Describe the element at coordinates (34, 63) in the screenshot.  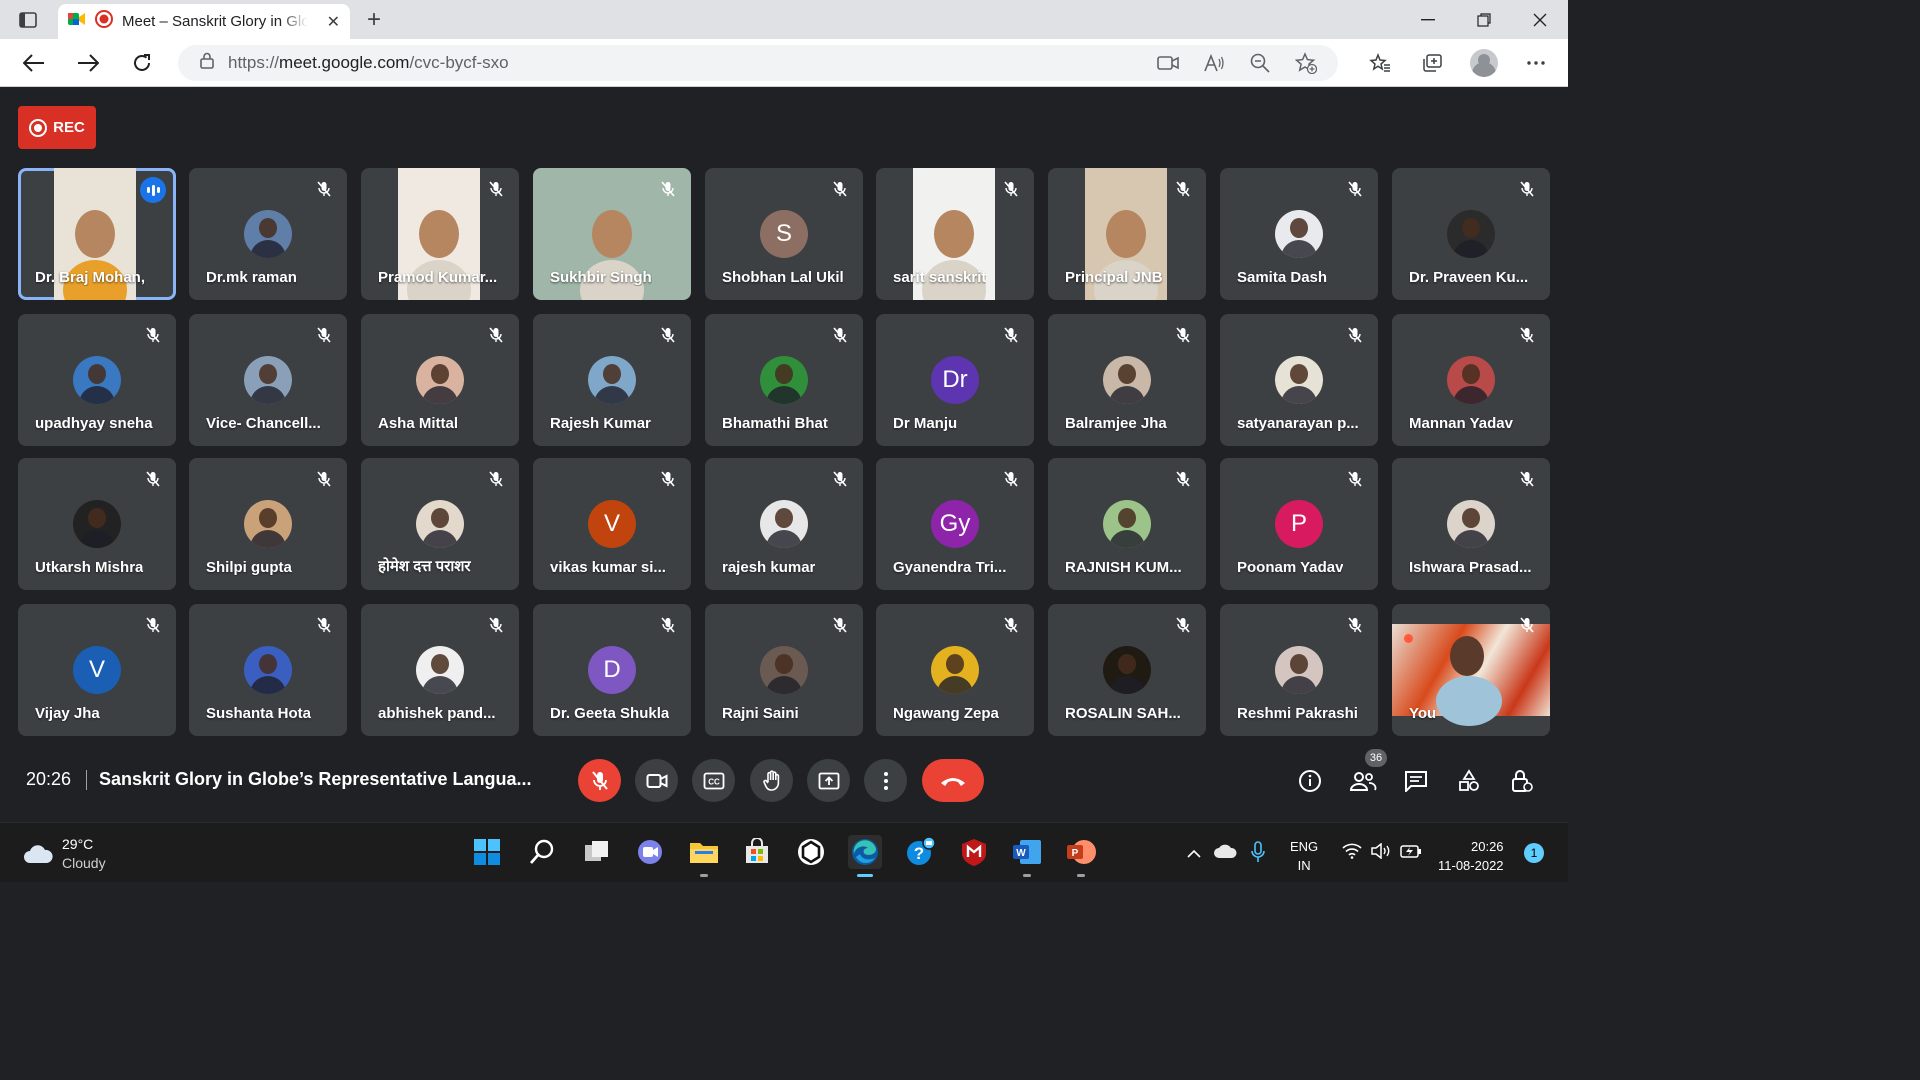
I see `back-arrow-icon` at that location.